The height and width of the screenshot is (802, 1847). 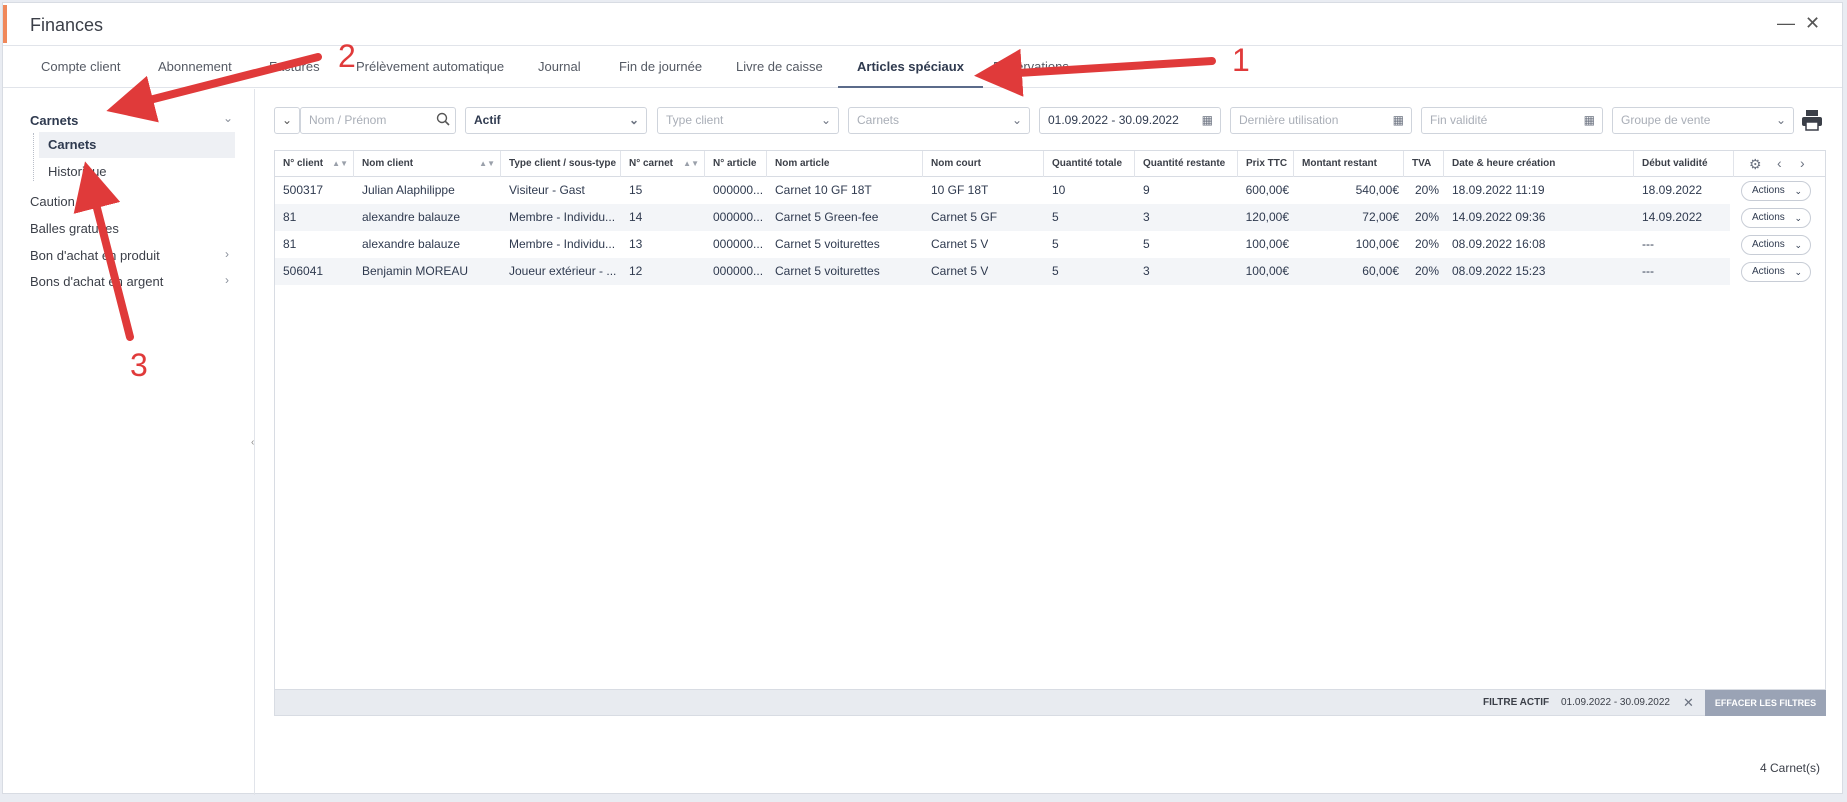 I want to click on annotation-label-2: 2, so click(x=347, y=56).